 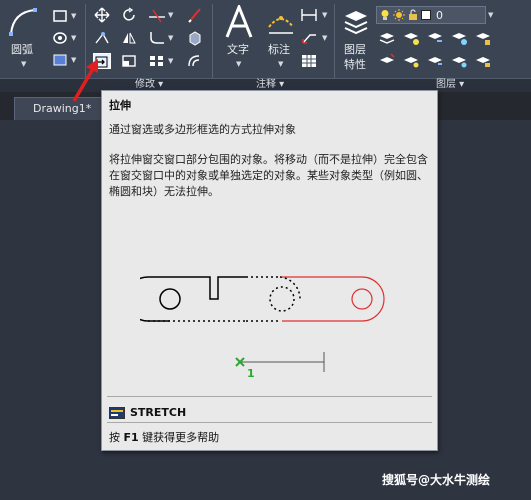 What do you see at coordinates (355, 64) in the screenshot?
I see `layer-properties-label-line2: 特性` at bounding box center [355, 64].